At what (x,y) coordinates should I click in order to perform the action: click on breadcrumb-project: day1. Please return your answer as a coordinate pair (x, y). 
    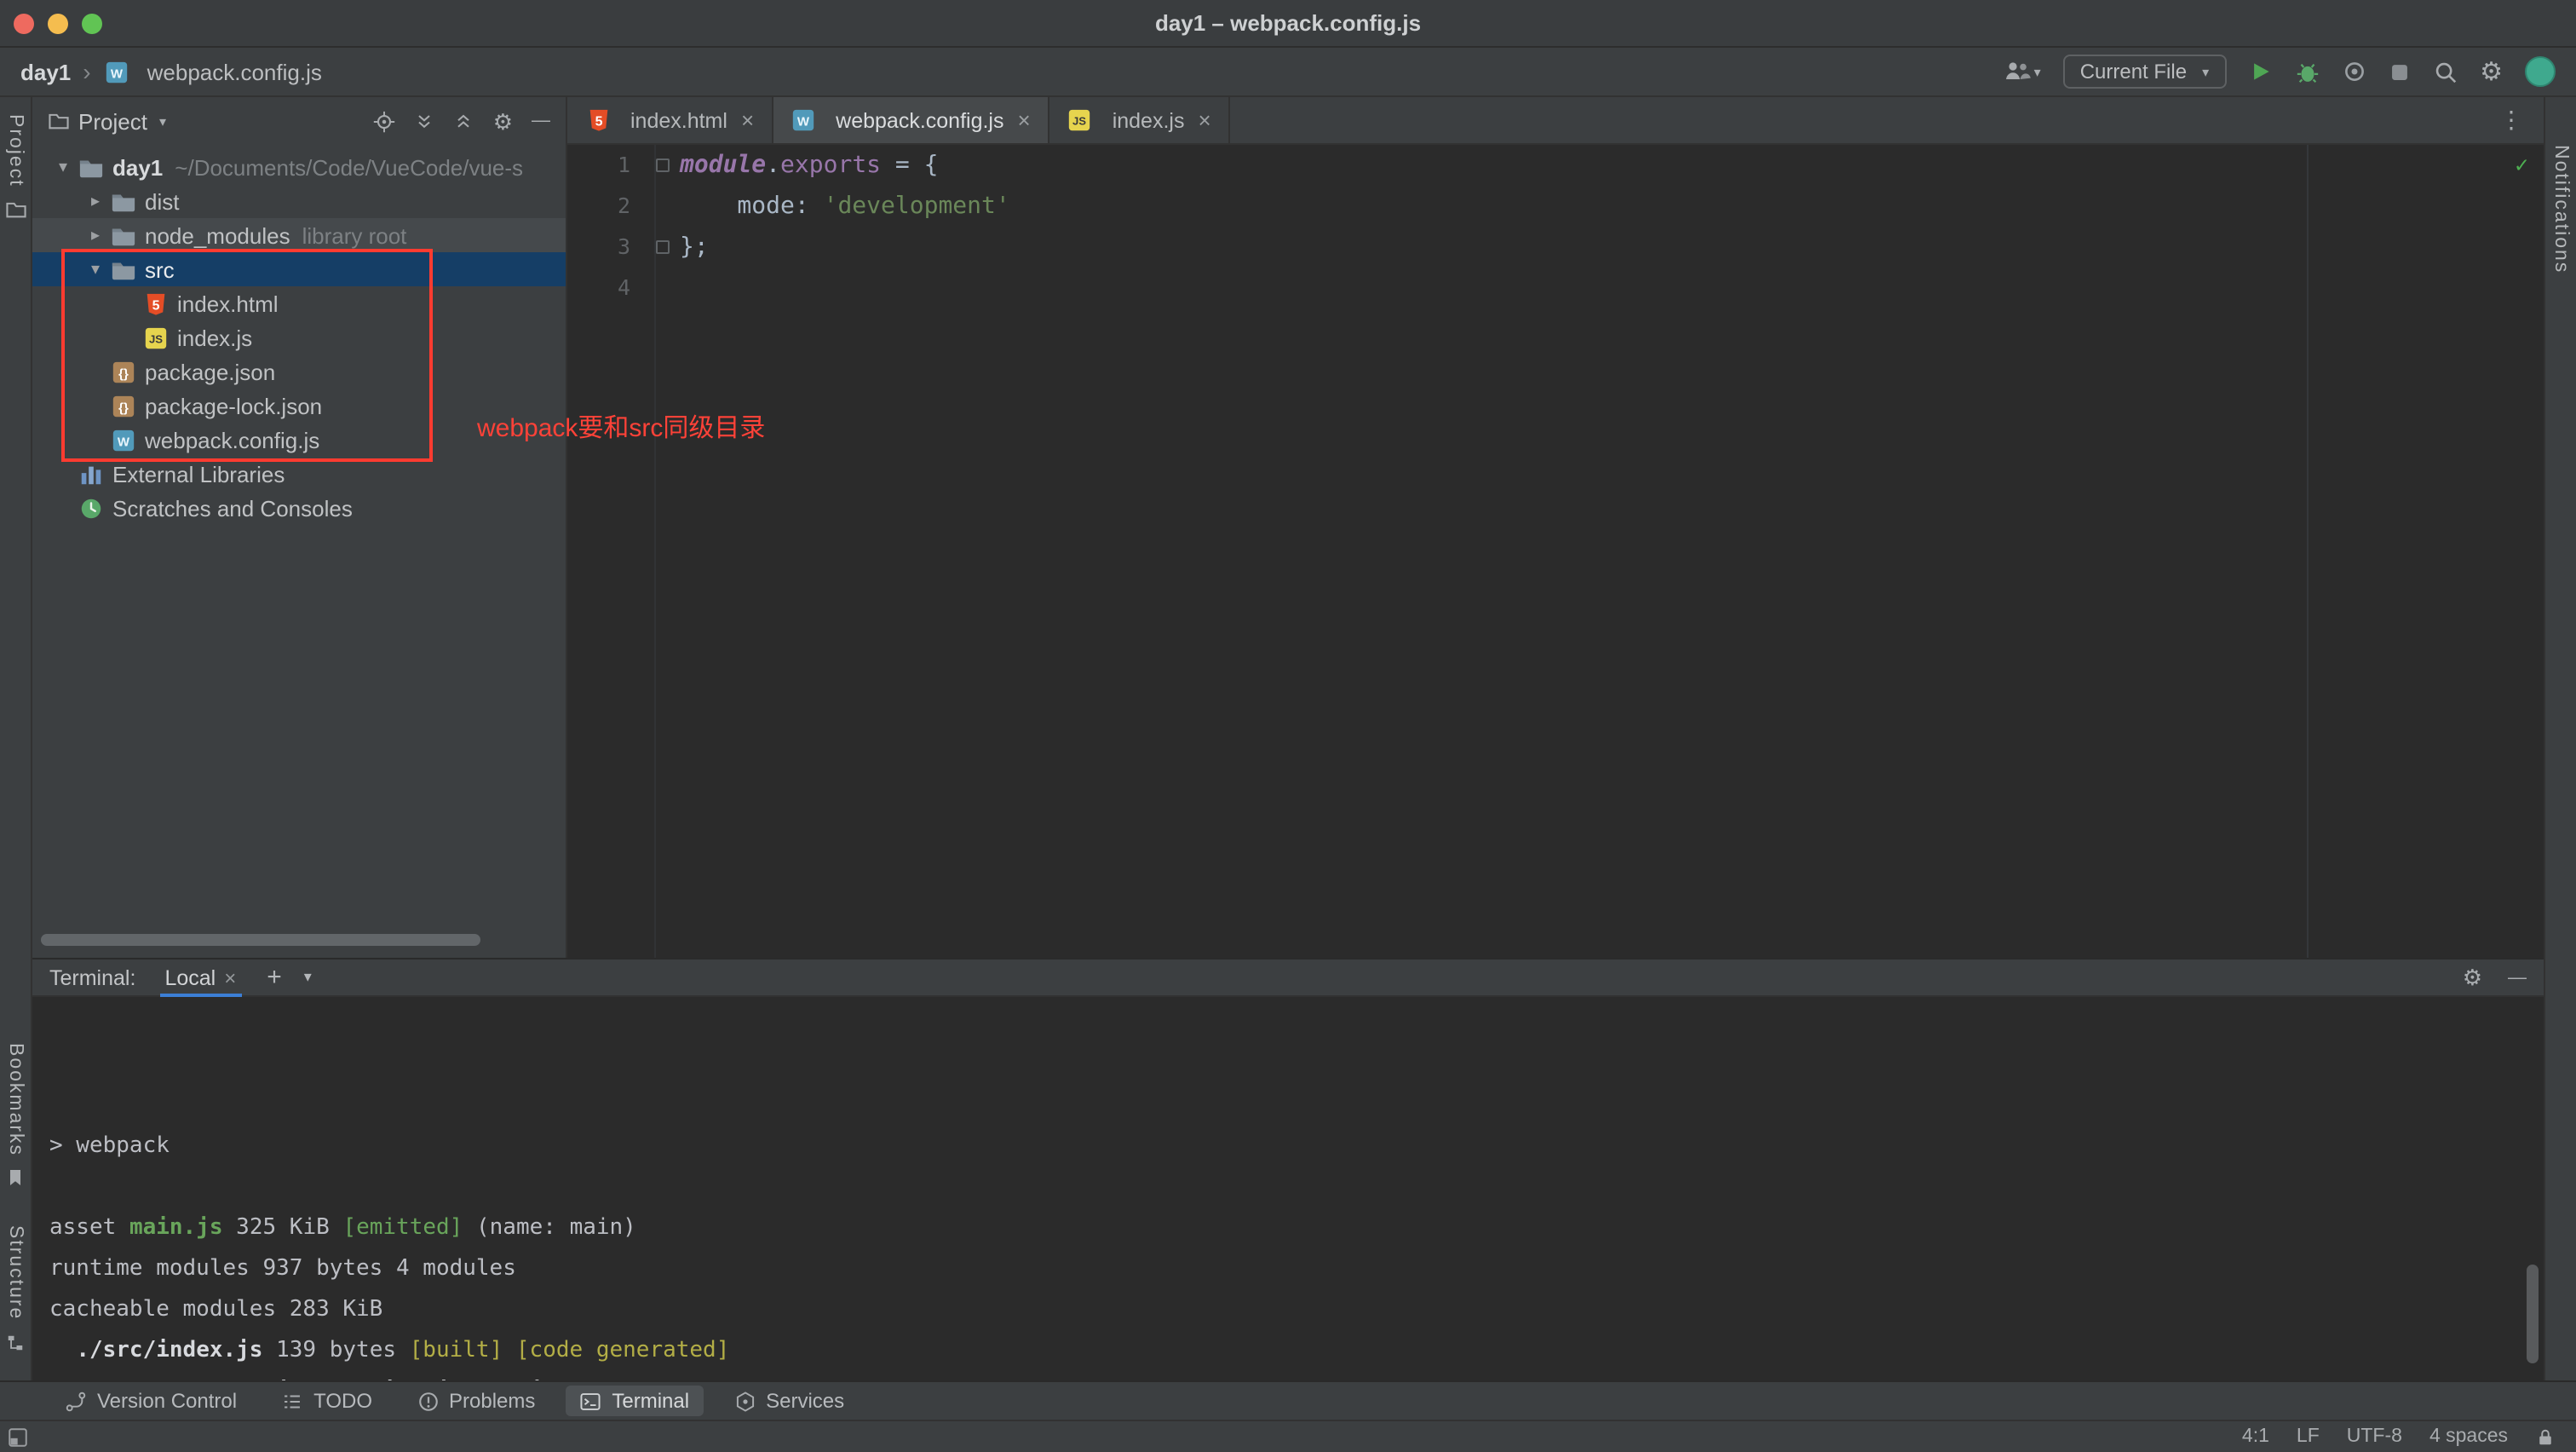
    Looking at the image, I should click on (46, 72).